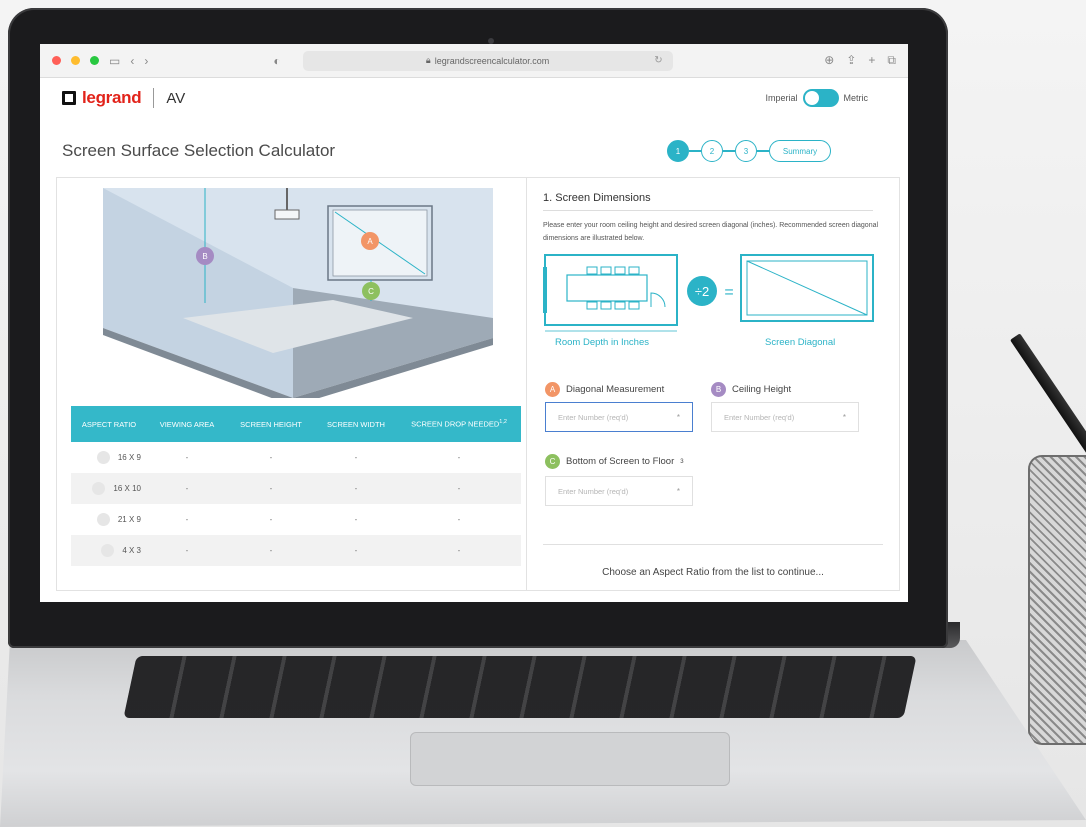 This screenshot has height=827, width=1086. Describe the element at coordinates (114, 61) in the screenshot. I see `sidebar-icon: ▭` at that location.